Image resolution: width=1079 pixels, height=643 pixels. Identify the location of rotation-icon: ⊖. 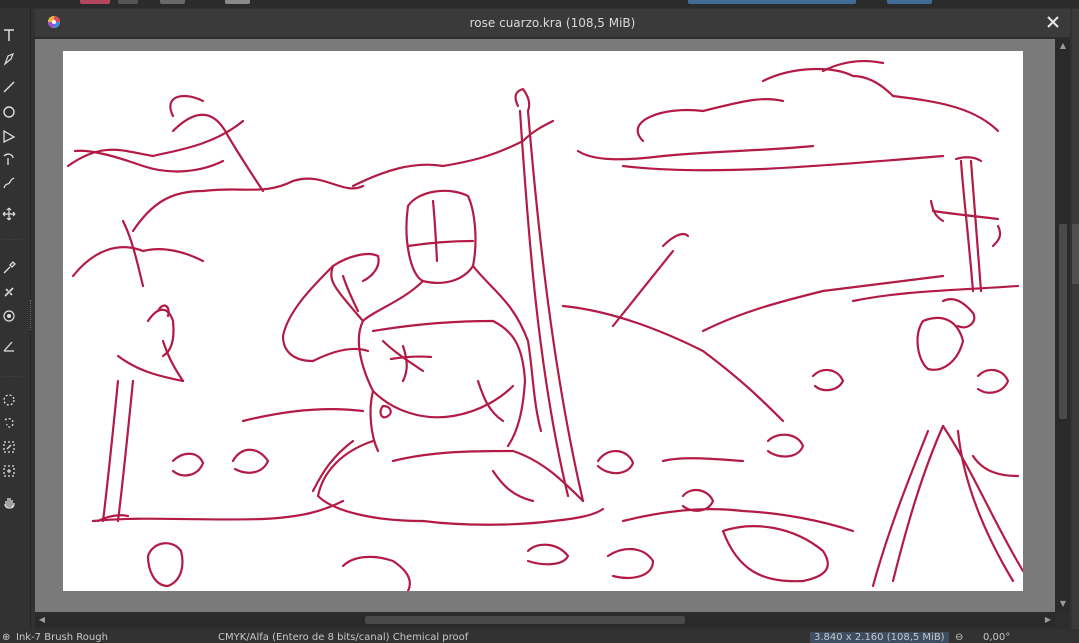
(959, 637).